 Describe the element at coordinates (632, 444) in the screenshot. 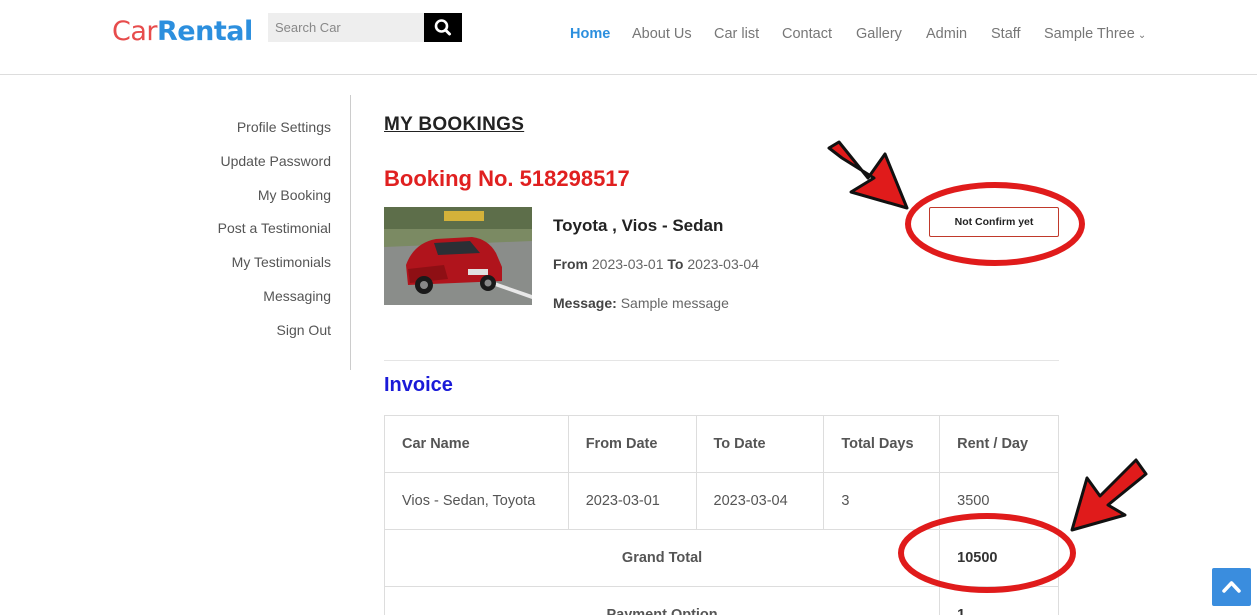

I see `column-header: From Date` at that location.